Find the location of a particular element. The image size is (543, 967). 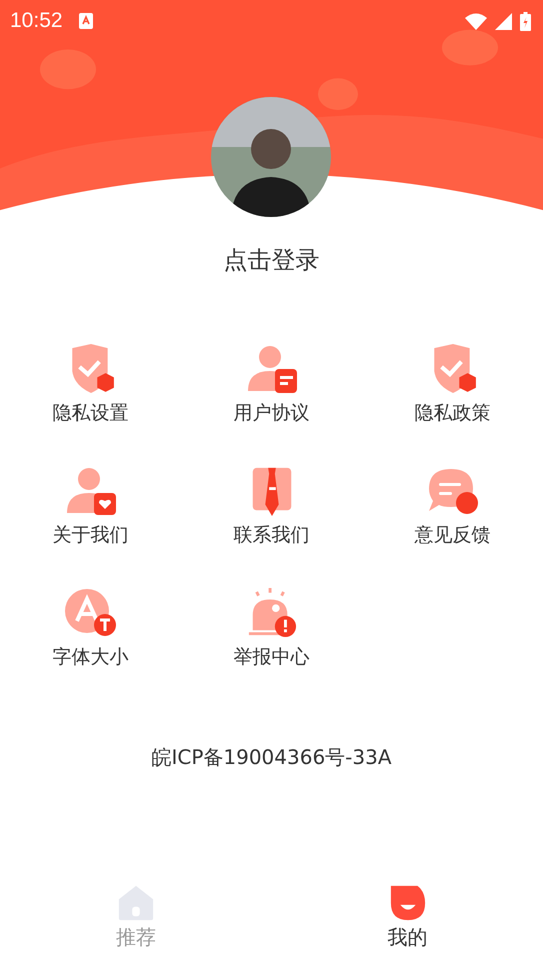

face-icon is located at coordinates (407, 903).